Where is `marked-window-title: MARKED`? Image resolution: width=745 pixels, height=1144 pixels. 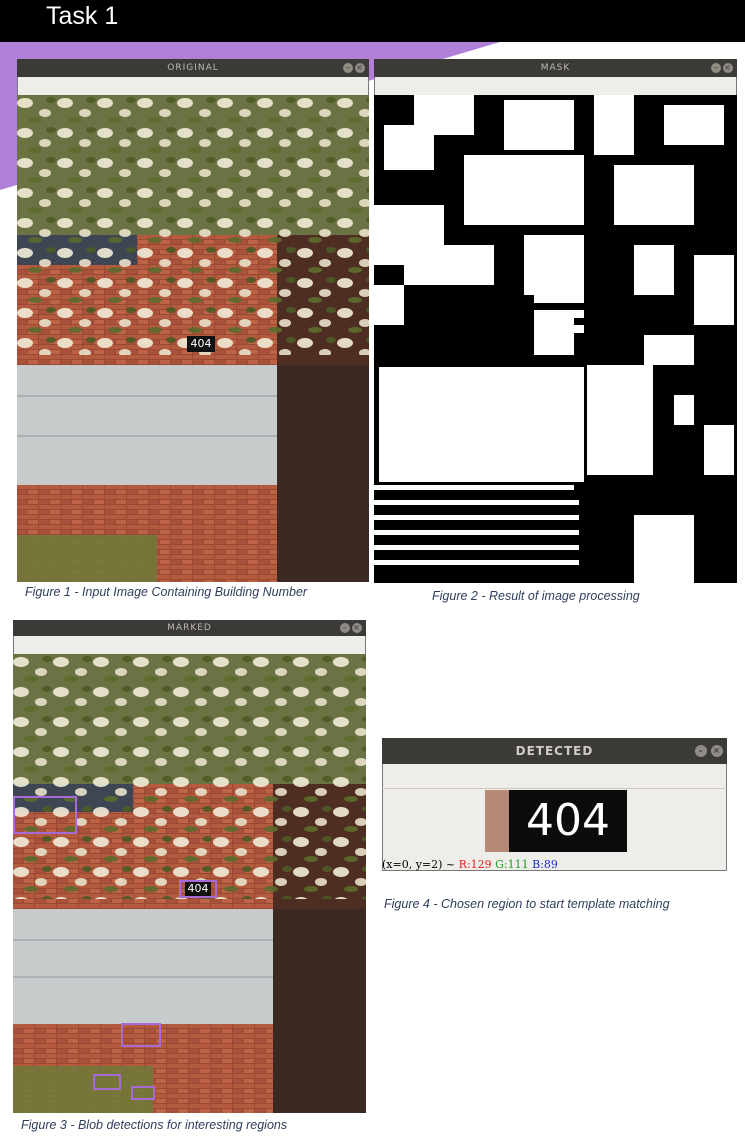
marked-window-title: MARKED is located at coordinates (189, 628).